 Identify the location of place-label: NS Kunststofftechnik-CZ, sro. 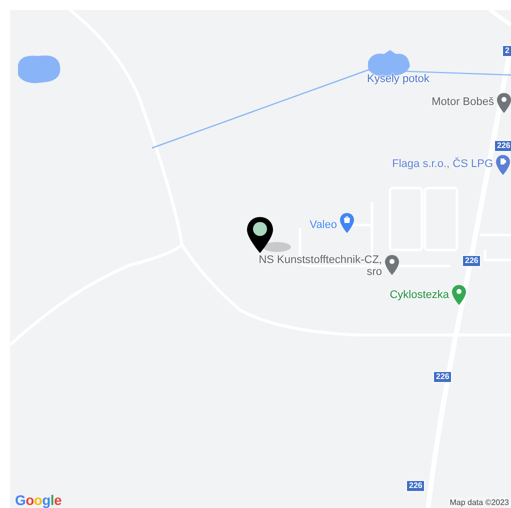
(320, 266).